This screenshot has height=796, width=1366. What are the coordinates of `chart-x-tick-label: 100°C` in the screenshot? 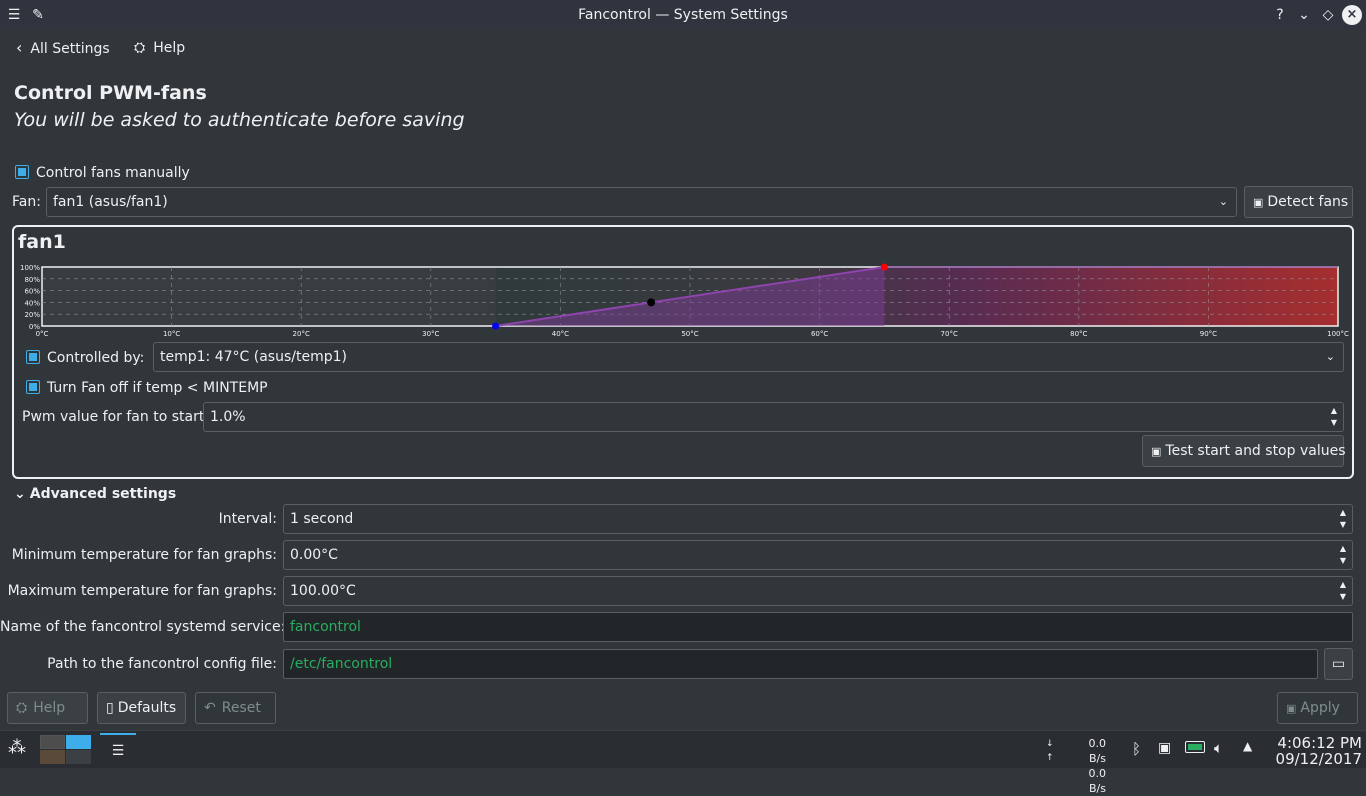 It's located at (1338, 334).